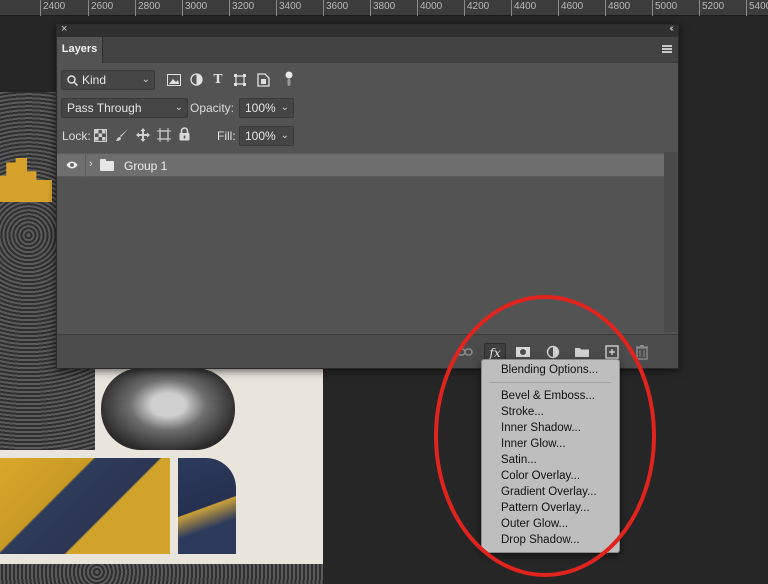  Describe the element at coordinates (667, 49) in the screenshot. I see `panel-menu-icon` at that location.